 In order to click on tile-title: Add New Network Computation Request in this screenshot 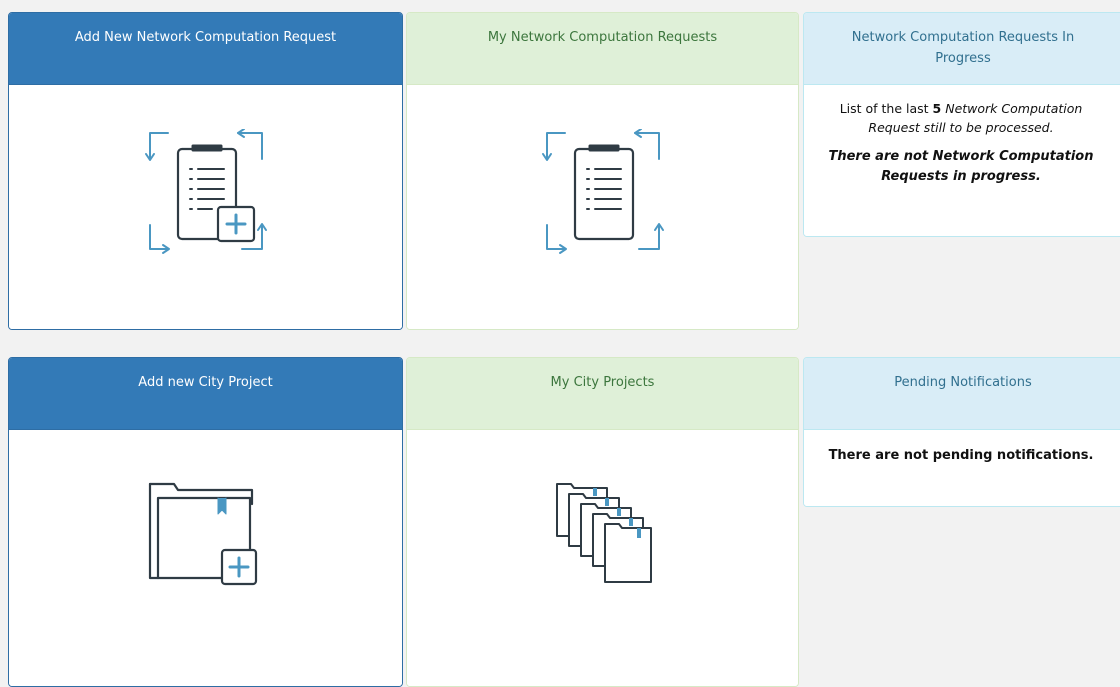, I will do `click(205, 37)`.